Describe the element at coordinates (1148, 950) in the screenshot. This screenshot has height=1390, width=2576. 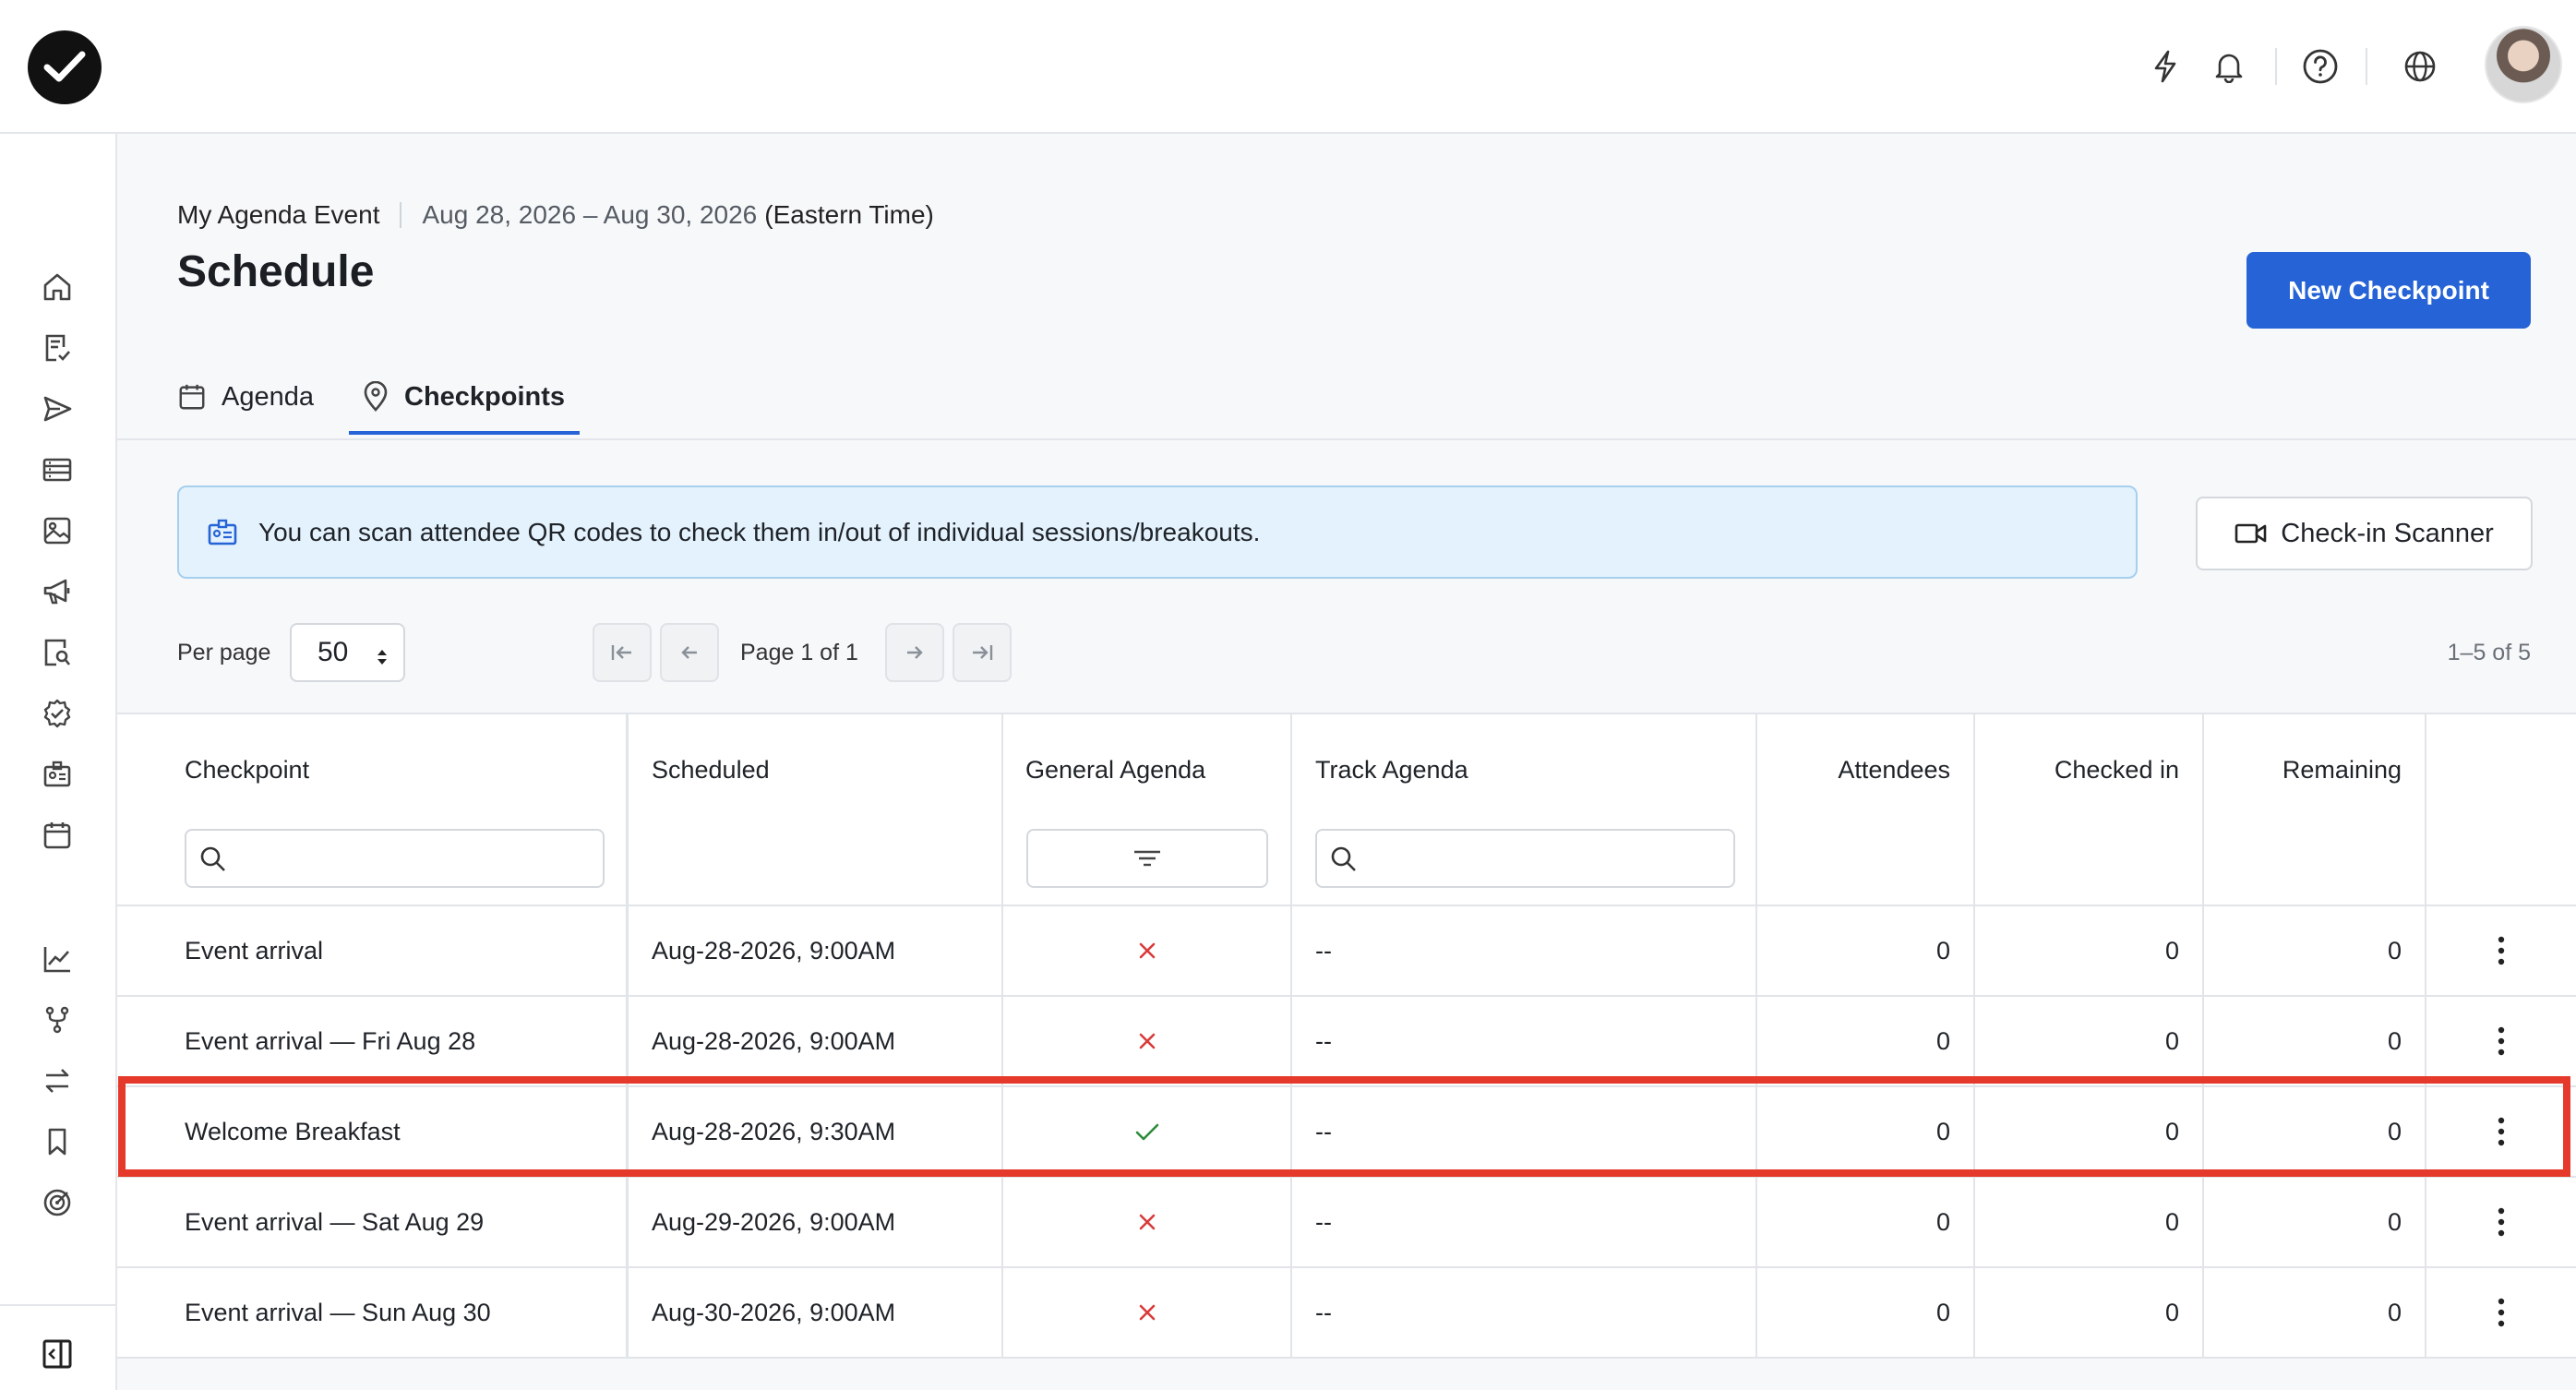
I see `cell-general-agenda` at that location.